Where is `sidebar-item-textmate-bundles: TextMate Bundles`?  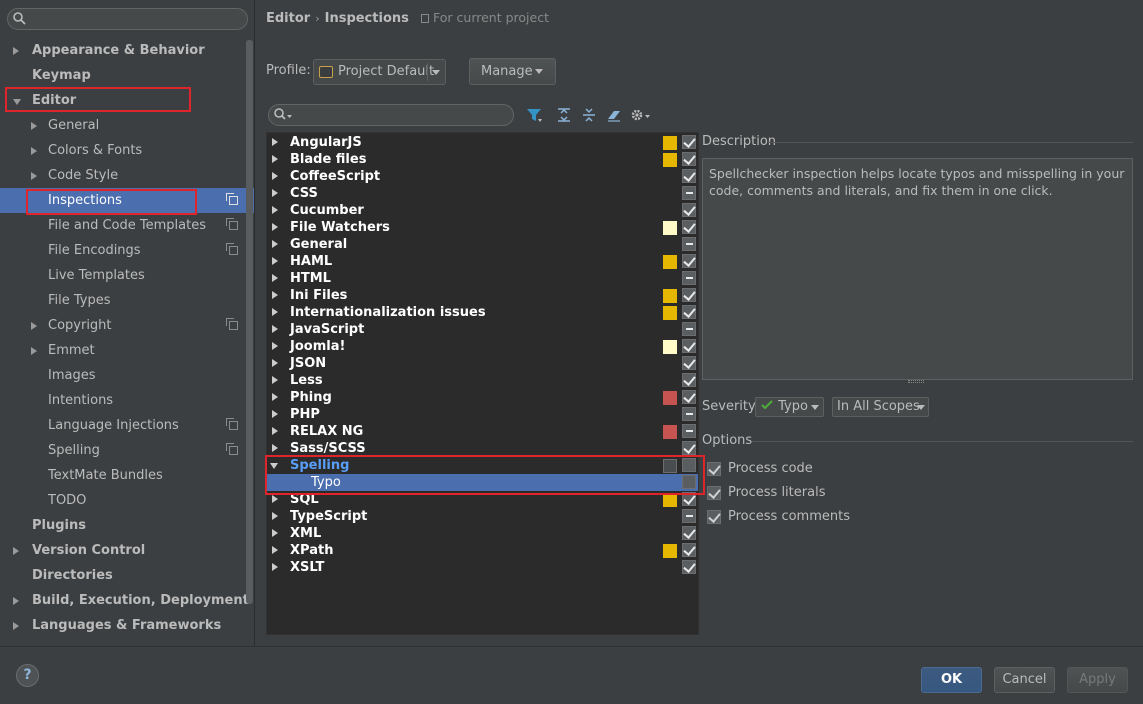 sidebar-item-textmate-bundles: TextMate Bundles is located at coordinates (127, 475).